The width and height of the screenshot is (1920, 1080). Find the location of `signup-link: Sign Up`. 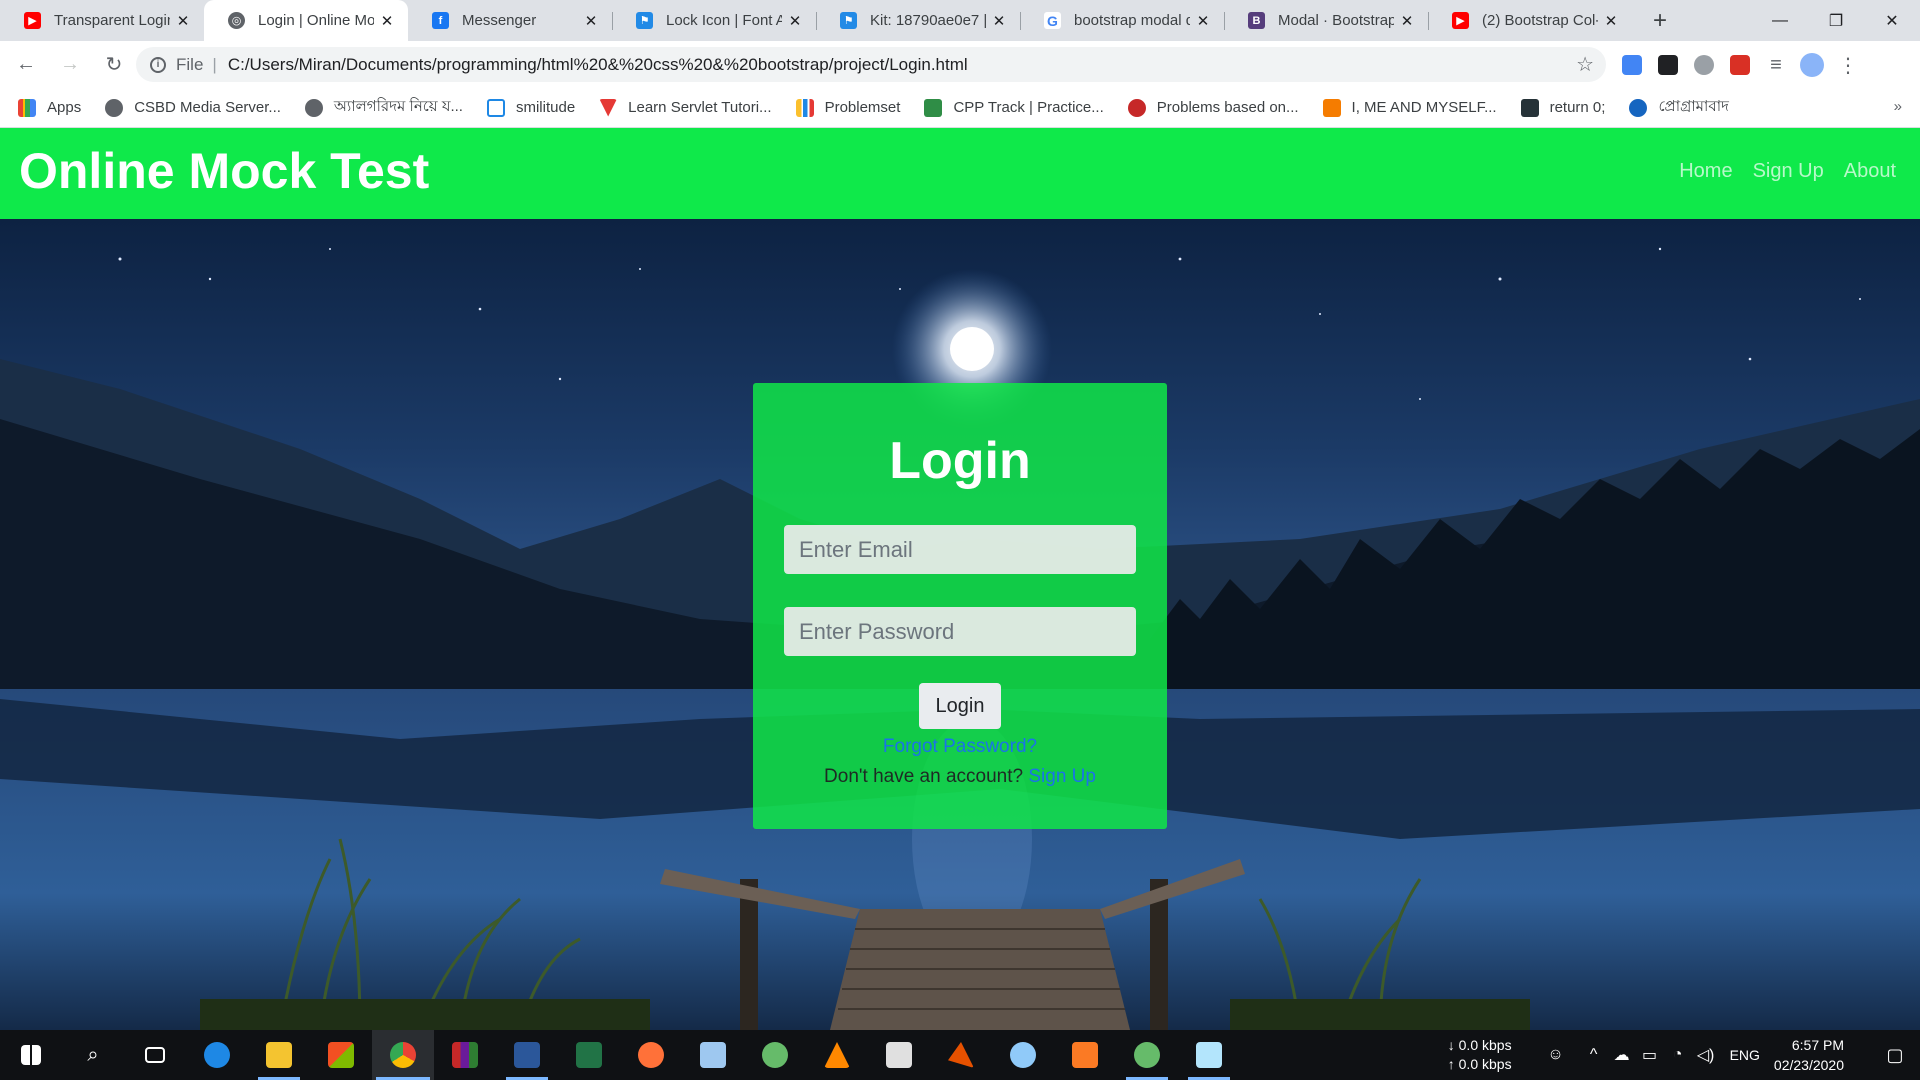

signup-link: Sign Up is located at coordinates (1062, 776).